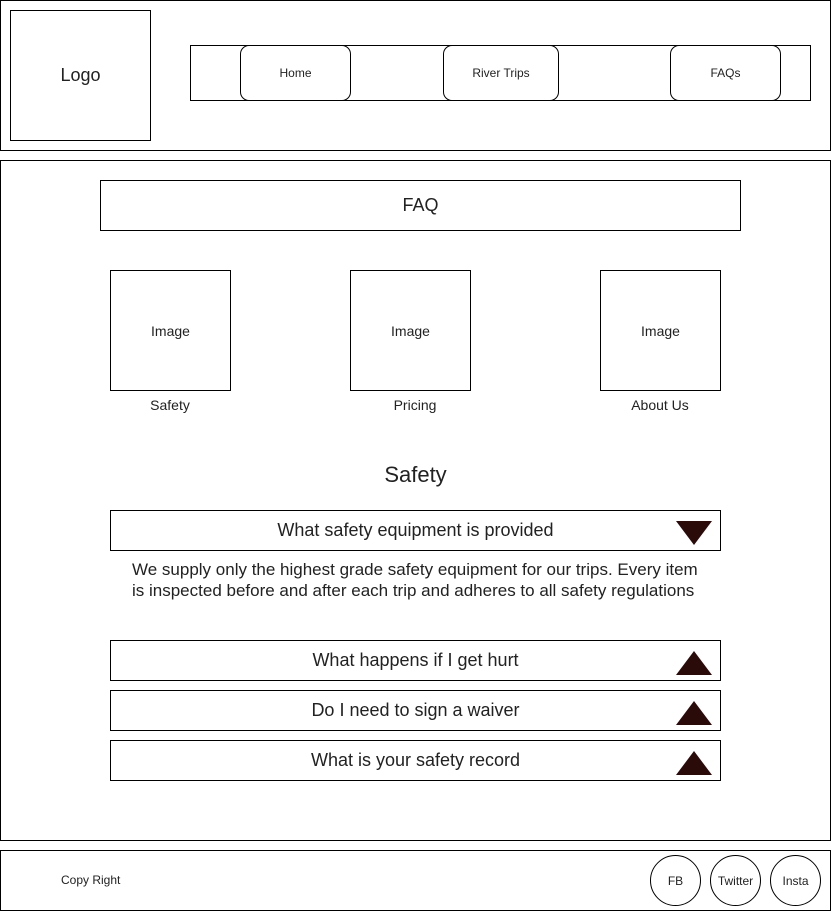 The height and width of the screenshot is (911, 831). I want to click on faq-item-get-hurt: What happens if I get hurt, so click(415, 660).